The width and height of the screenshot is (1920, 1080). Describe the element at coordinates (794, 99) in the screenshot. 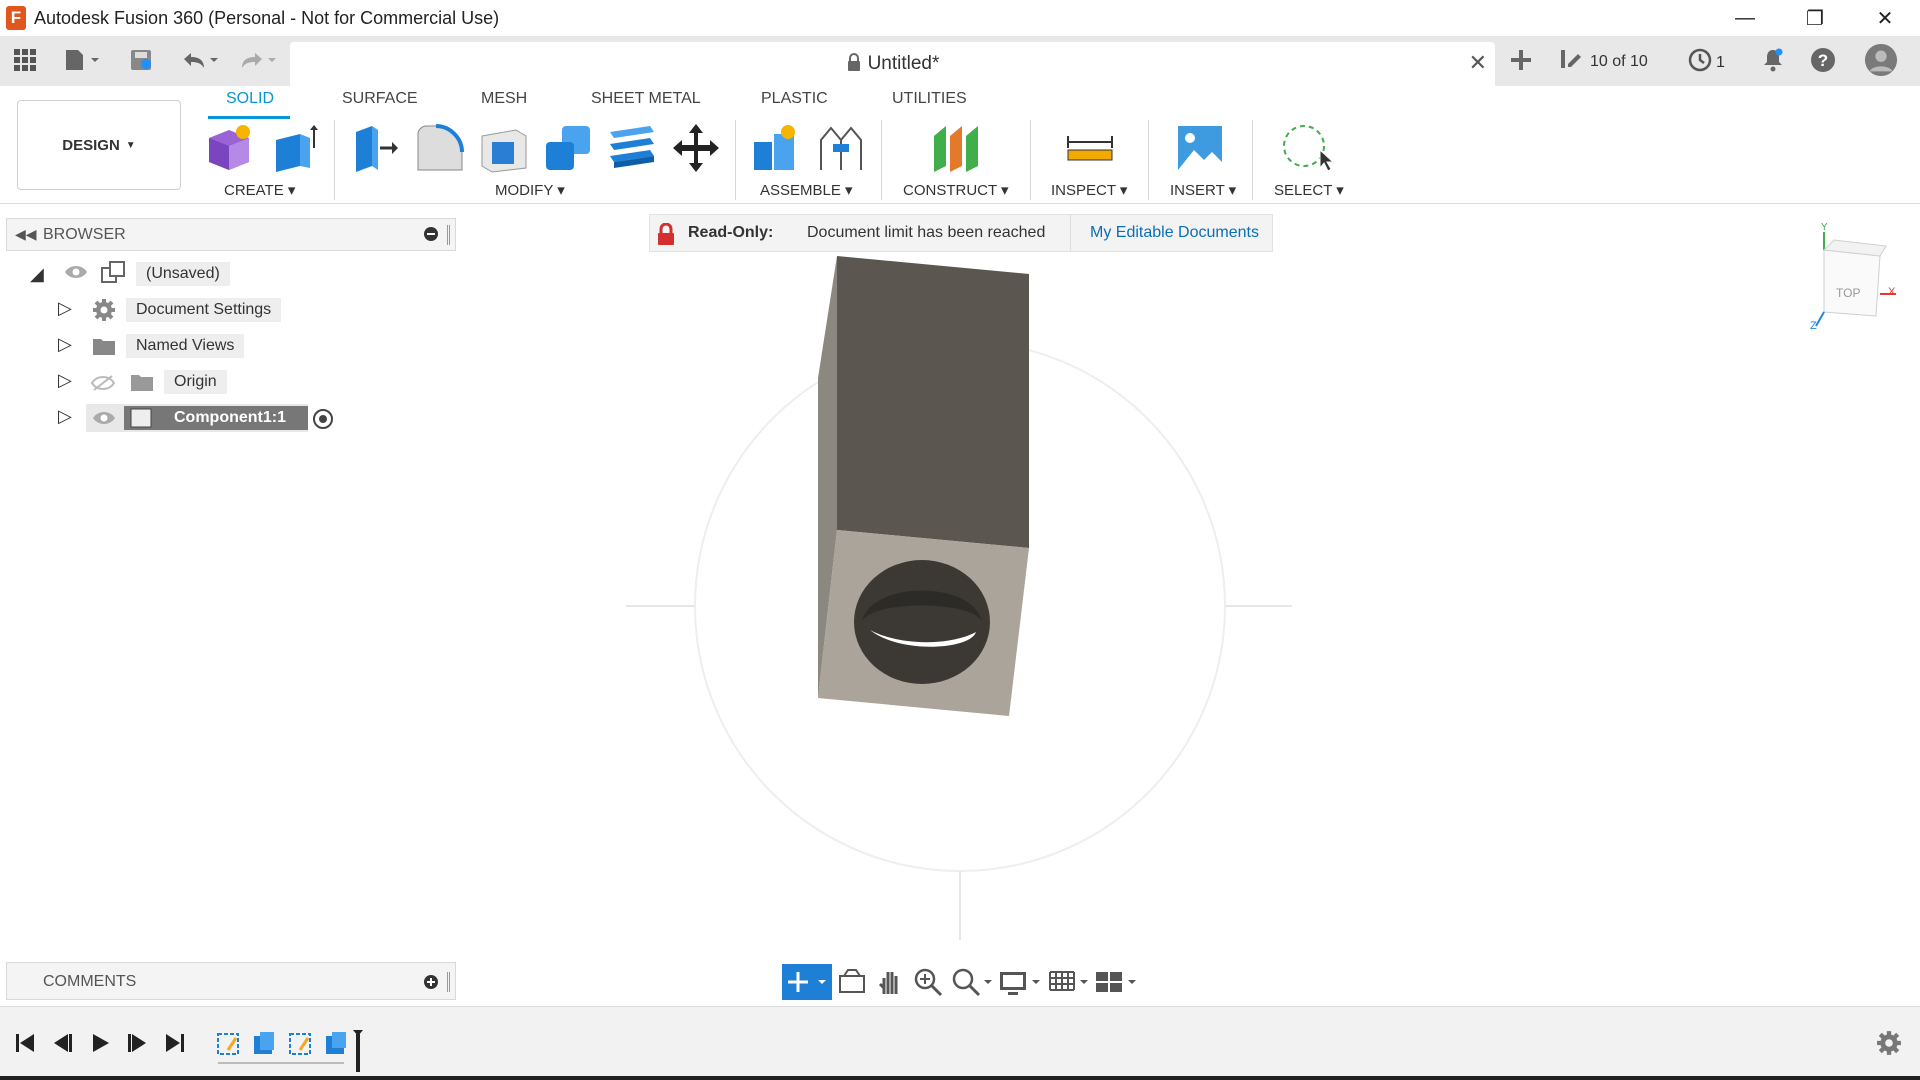

I see `tab-plastic: PLASTIC` at that location.